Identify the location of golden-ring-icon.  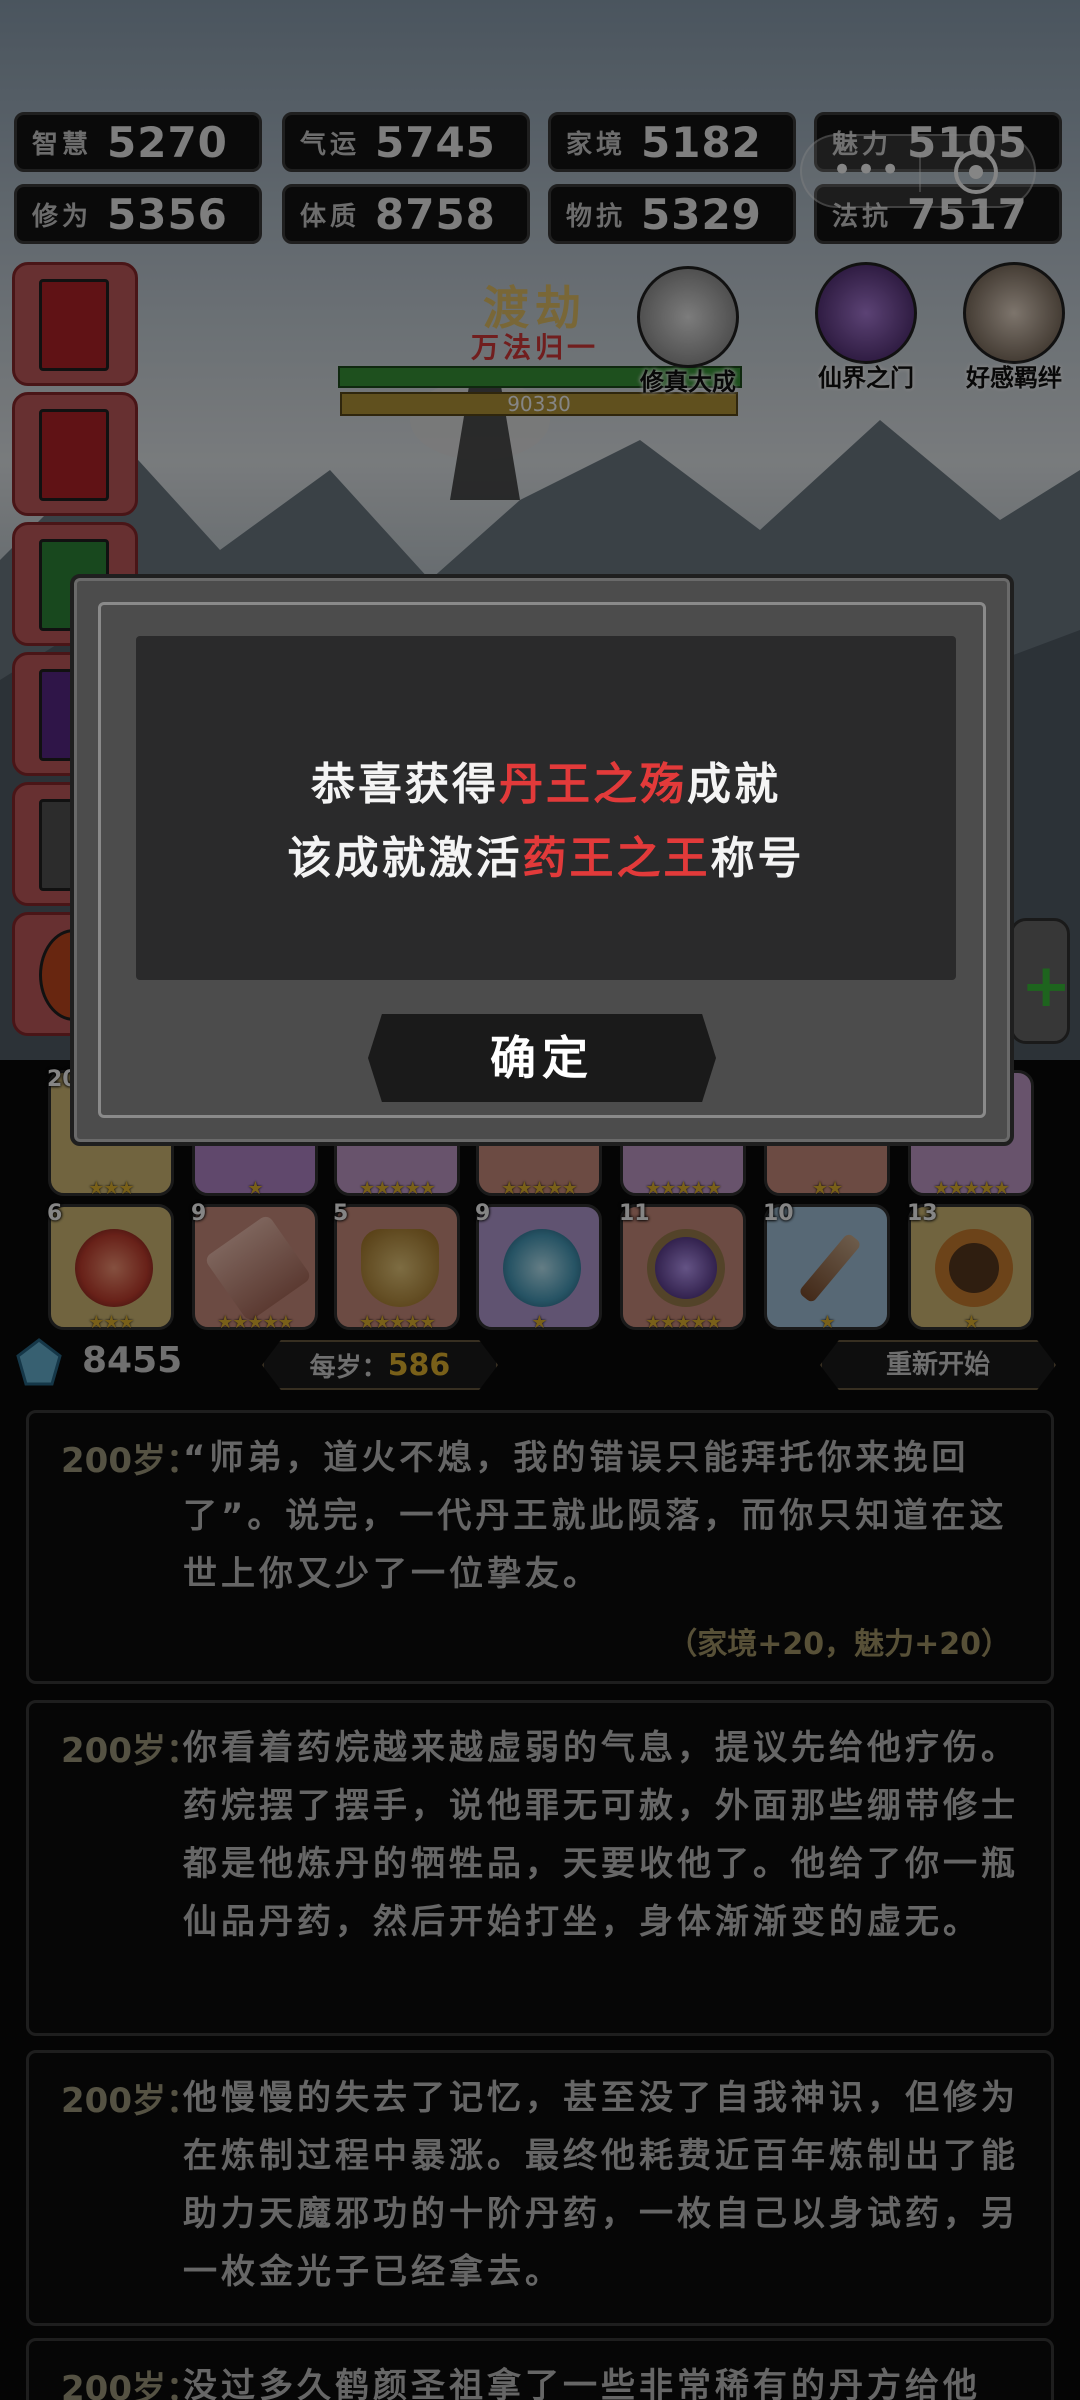
(974, 1268).